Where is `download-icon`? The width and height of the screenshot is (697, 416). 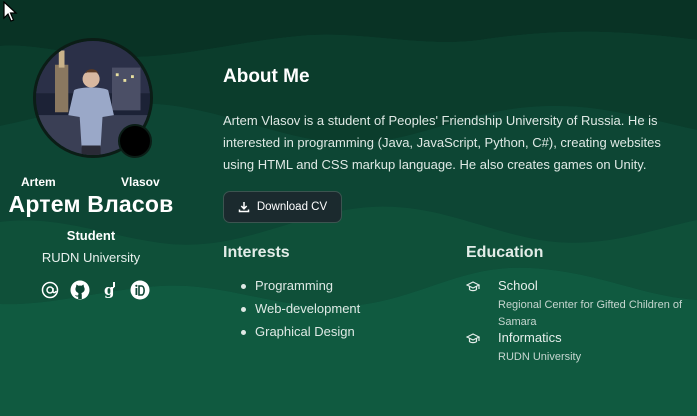 download-icon is located at coordinates (244, 207).